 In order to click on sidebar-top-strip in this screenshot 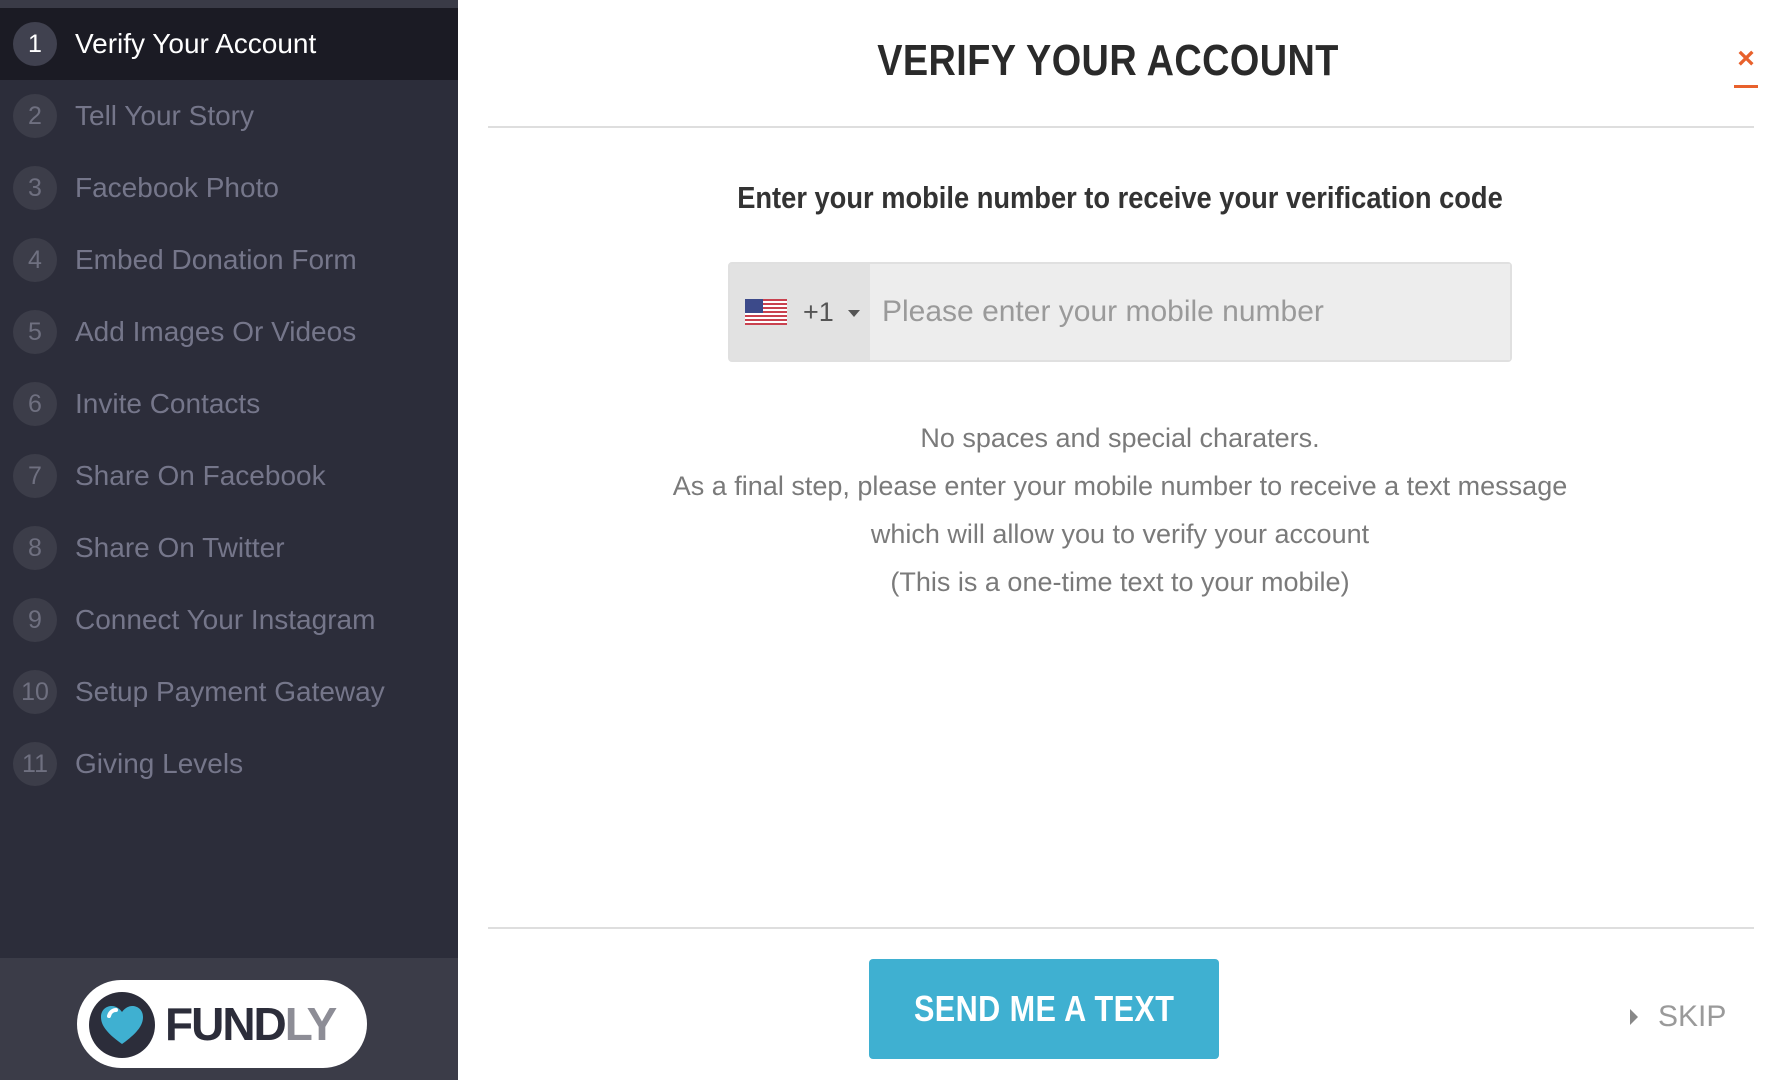, I will do `click(229, 4)`.